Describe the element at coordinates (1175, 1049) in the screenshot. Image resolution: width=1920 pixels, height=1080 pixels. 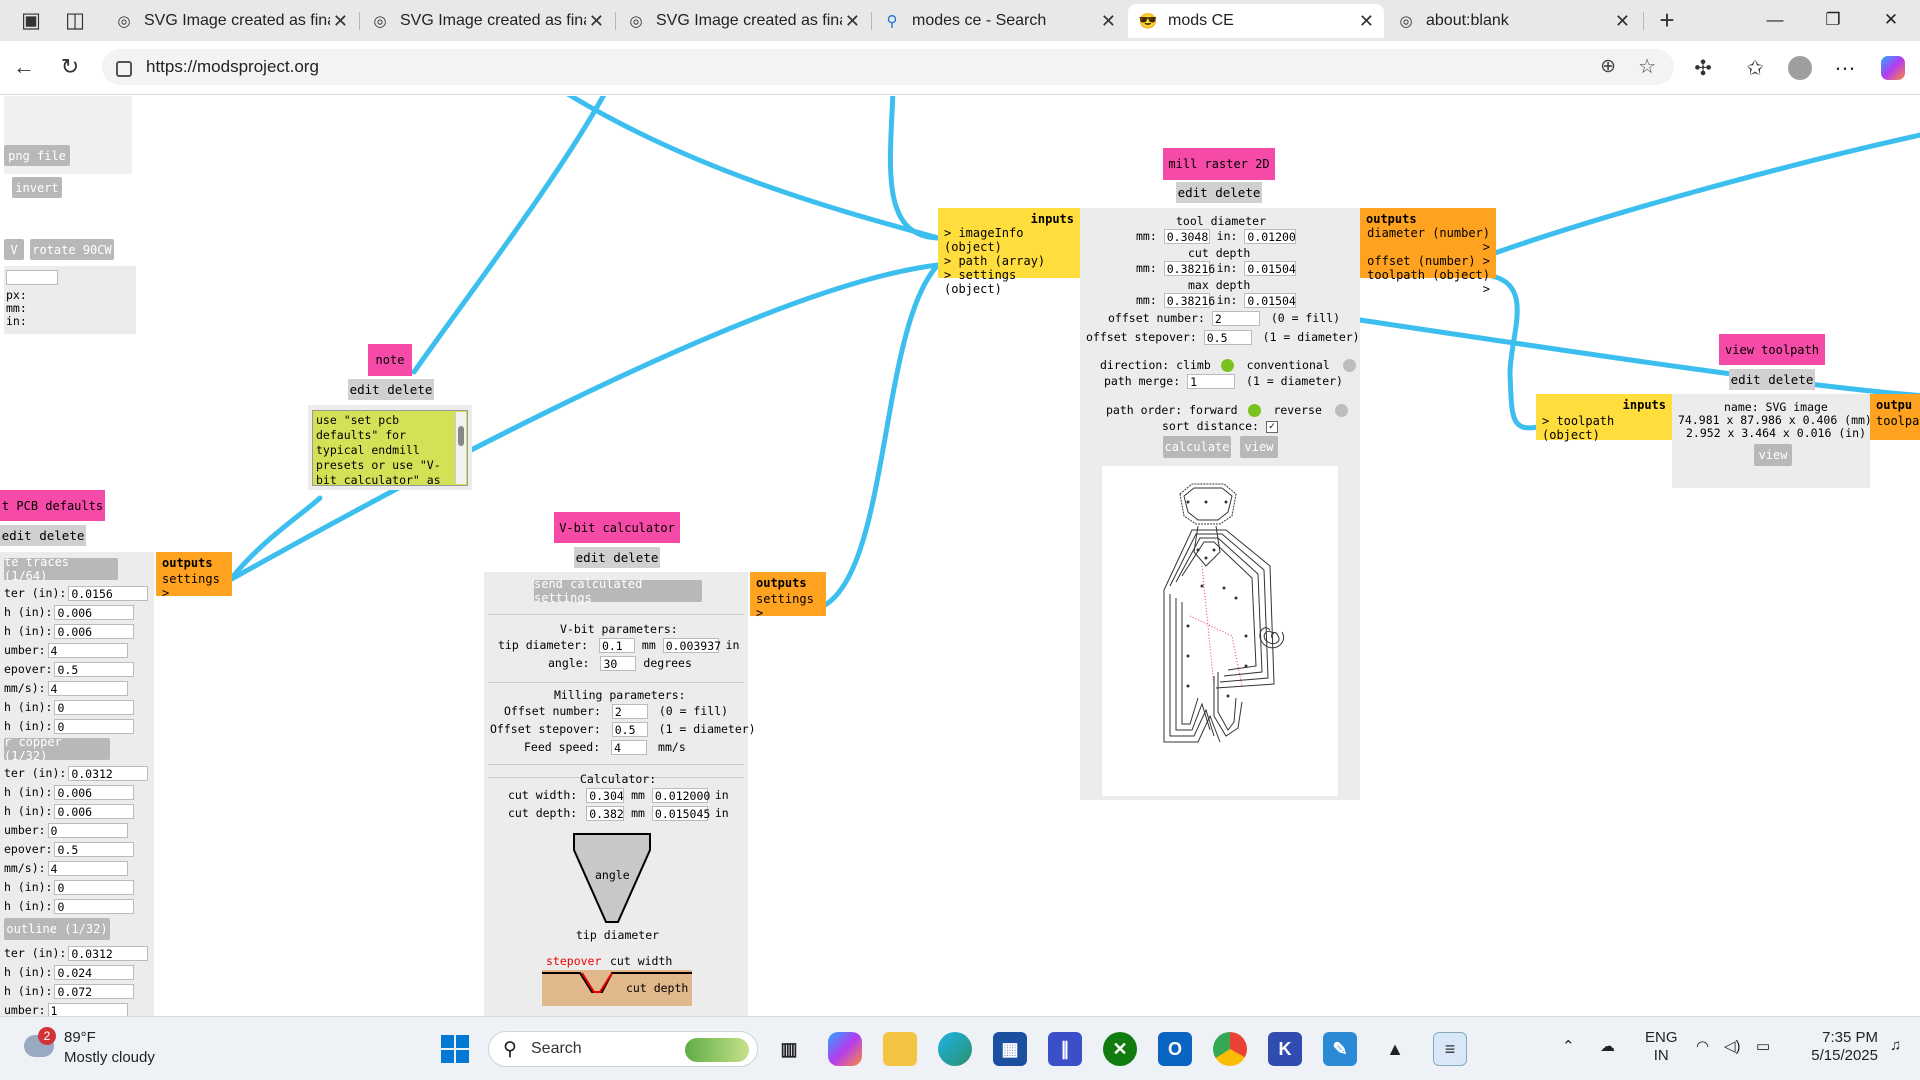
I see `outlook-icon: O` at that location.